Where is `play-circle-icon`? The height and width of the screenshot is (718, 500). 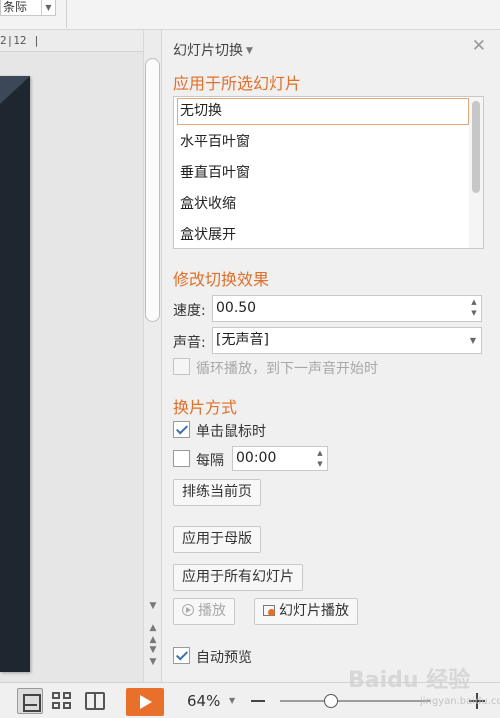
play-circle-icon is located at coordinates (188, 610).